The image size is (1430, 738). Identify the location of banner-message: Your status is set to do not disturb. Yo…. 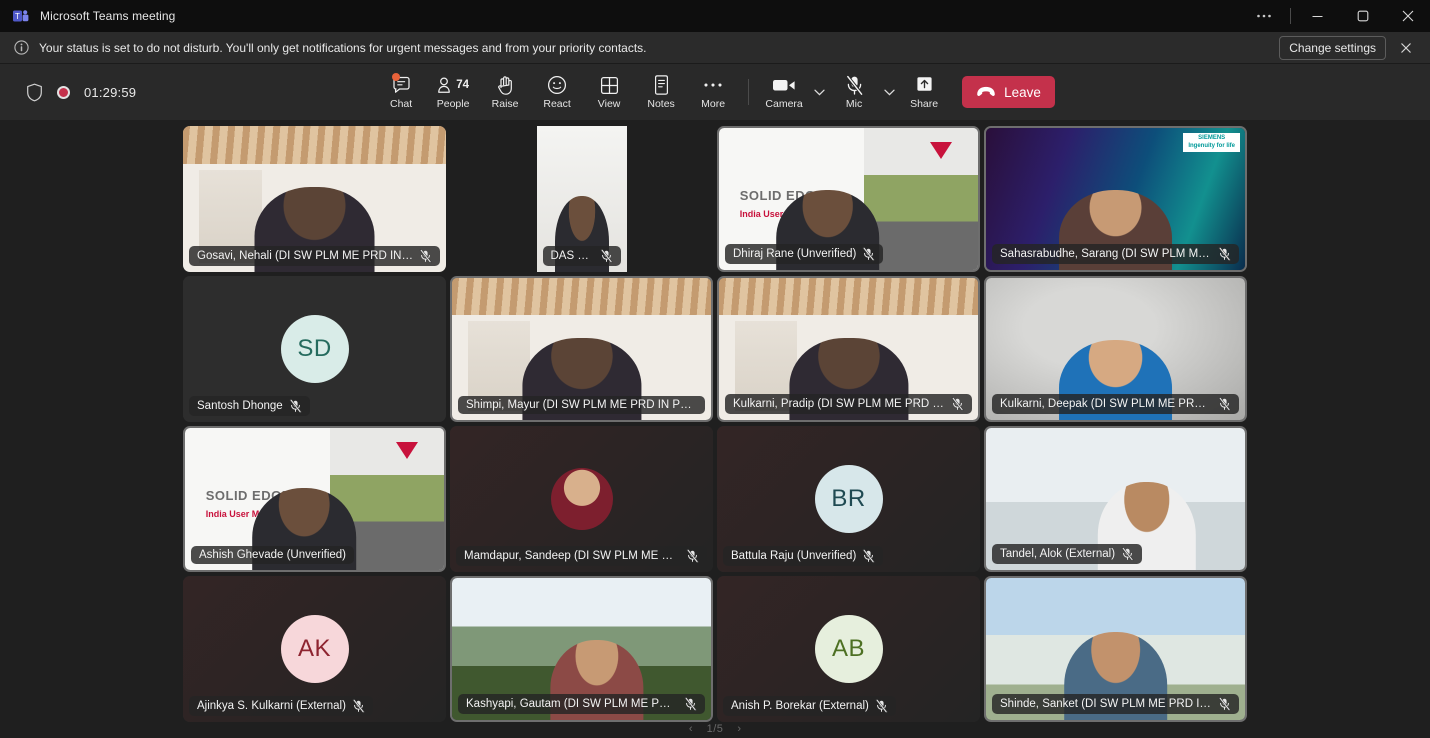
(343, 47).